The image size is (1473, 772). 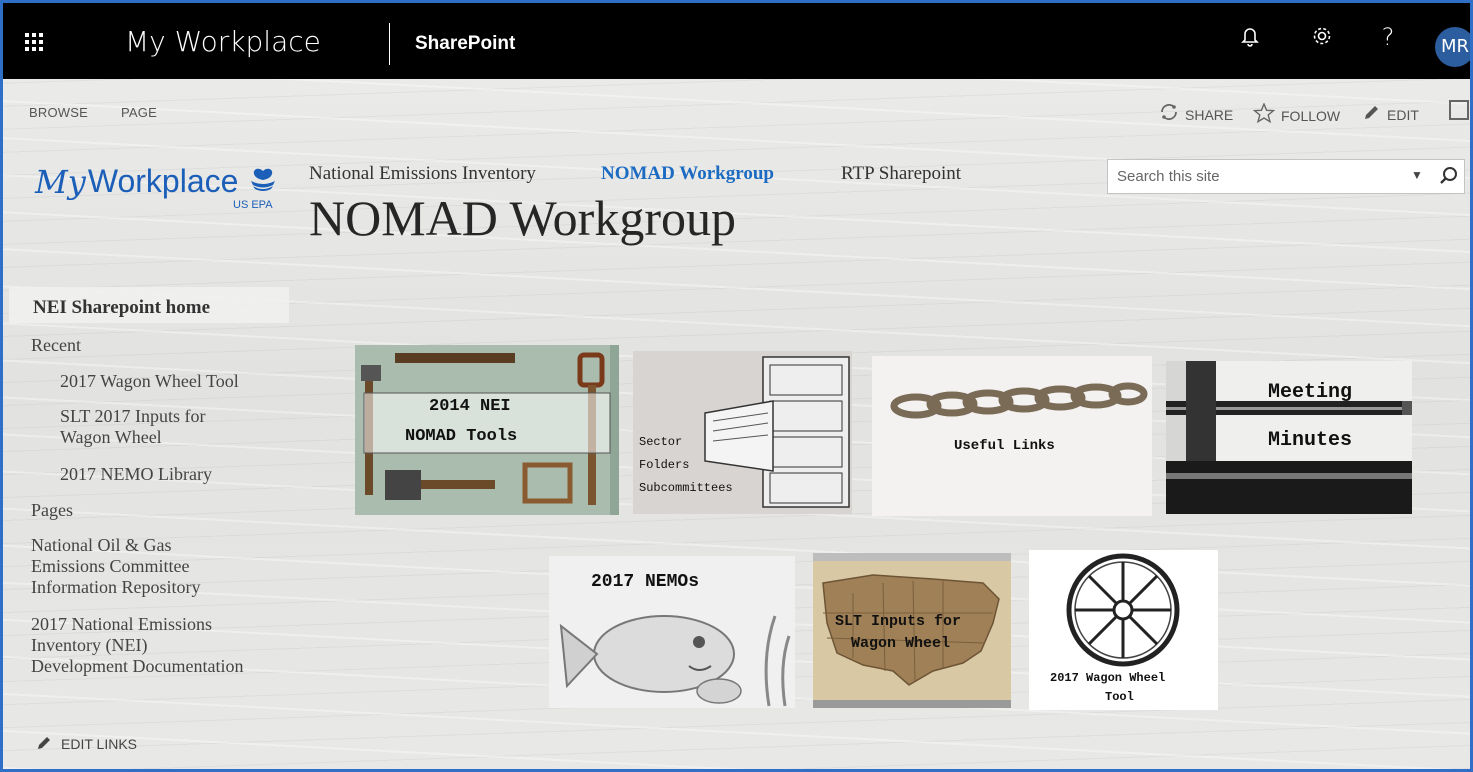 I want to click on follow-button: FOLLOW, so click(x=1296, y=115).